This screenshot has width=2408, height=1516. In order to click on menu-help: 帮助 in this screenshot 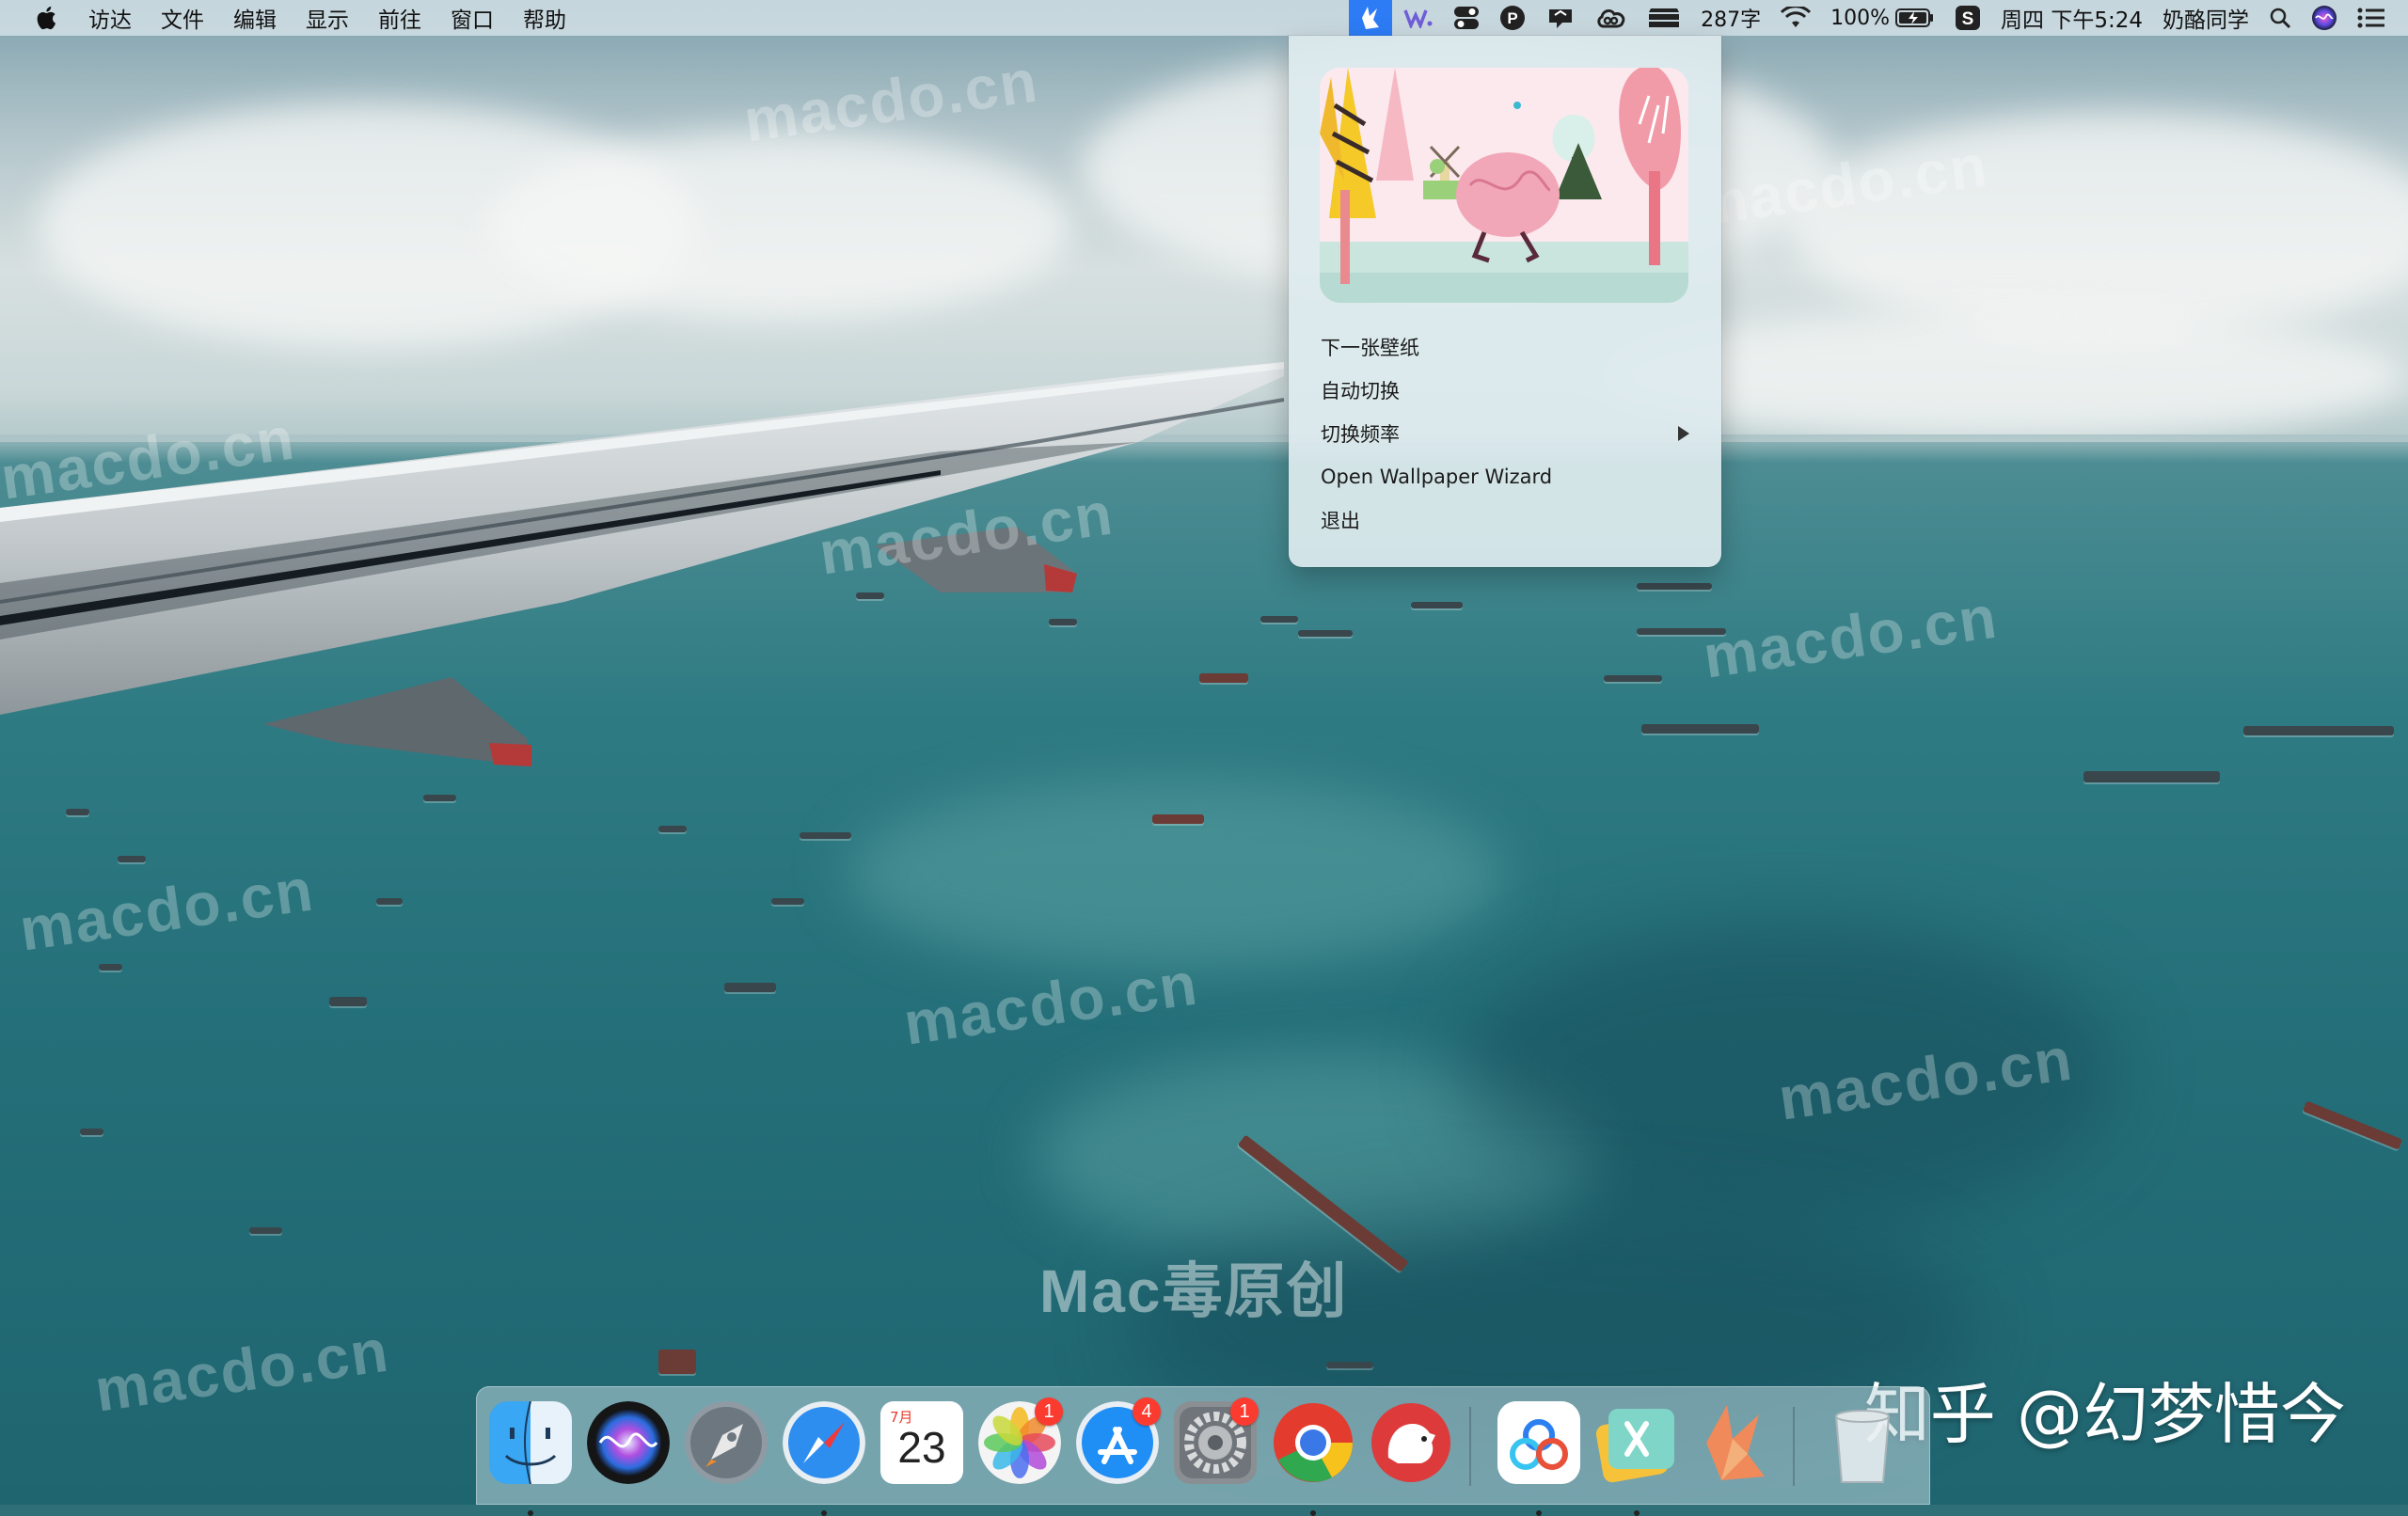, I will do `click(544, 18)`.